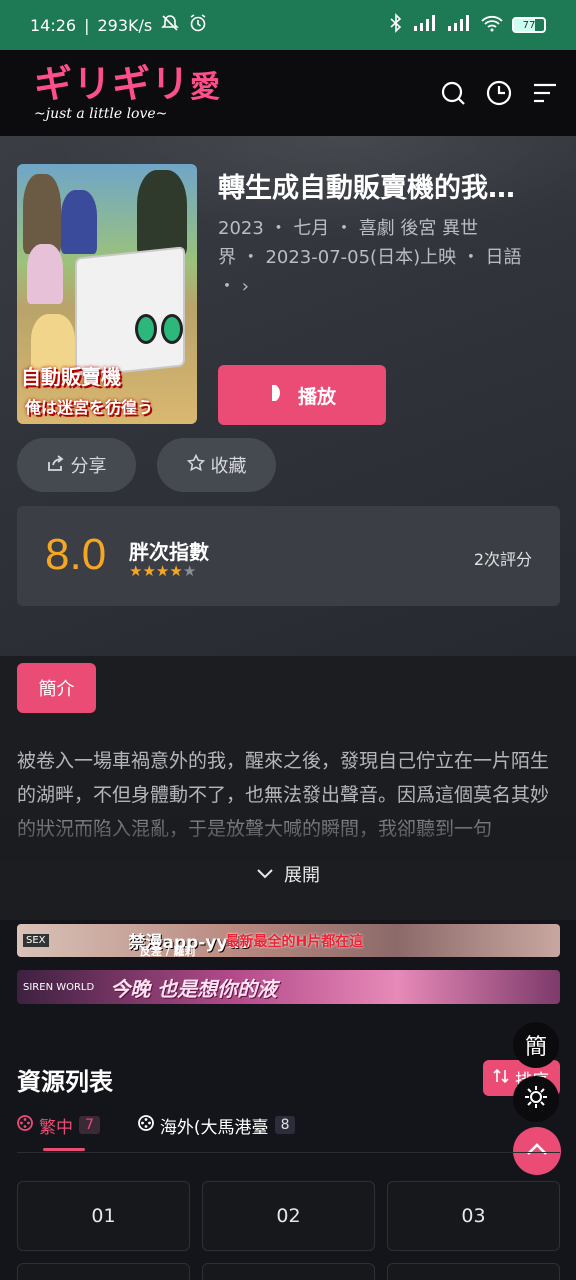 The image size is (576, 1280). I want to click on poster-title-text: 自動販賣機, so click(71, 377).